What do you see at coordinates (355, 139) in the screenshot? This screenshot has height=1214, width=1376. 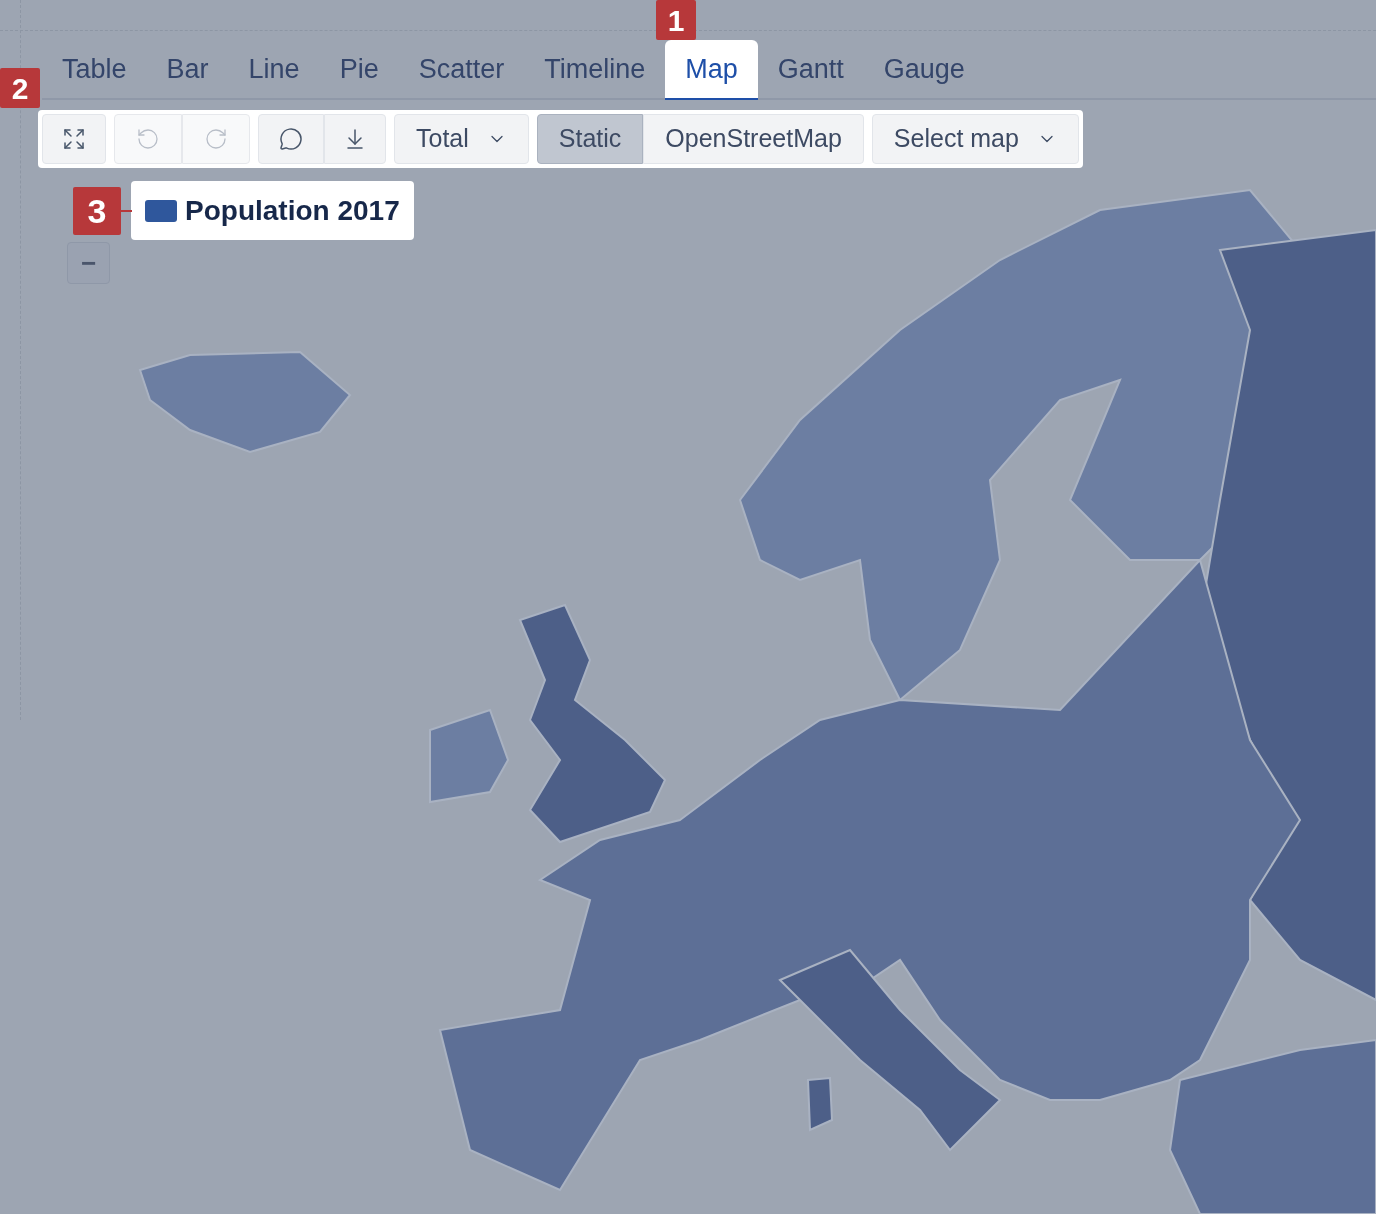 I see `download-button` at bounding box center [355, 139].